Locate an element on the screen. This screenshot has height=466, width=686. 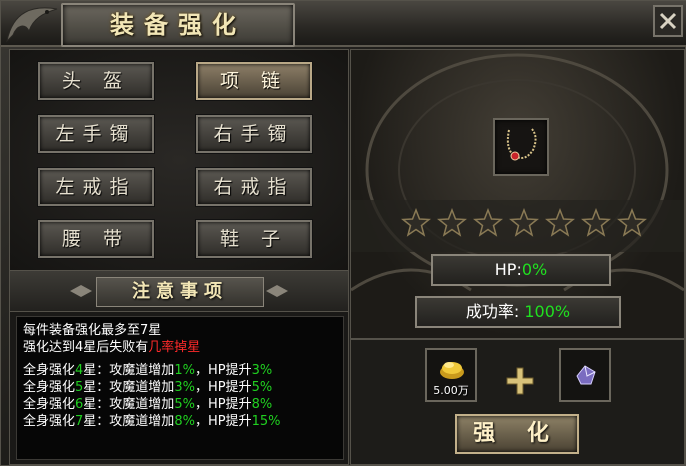
star-rating is located at coordinates (526, 224).